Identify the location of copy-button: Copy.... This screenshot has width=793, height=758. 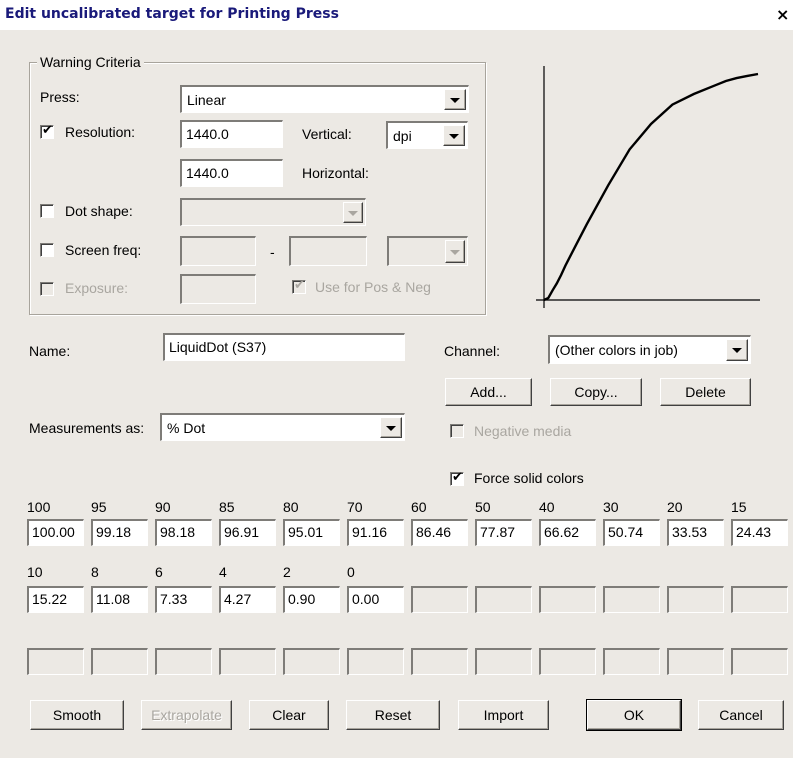
(596, 392).